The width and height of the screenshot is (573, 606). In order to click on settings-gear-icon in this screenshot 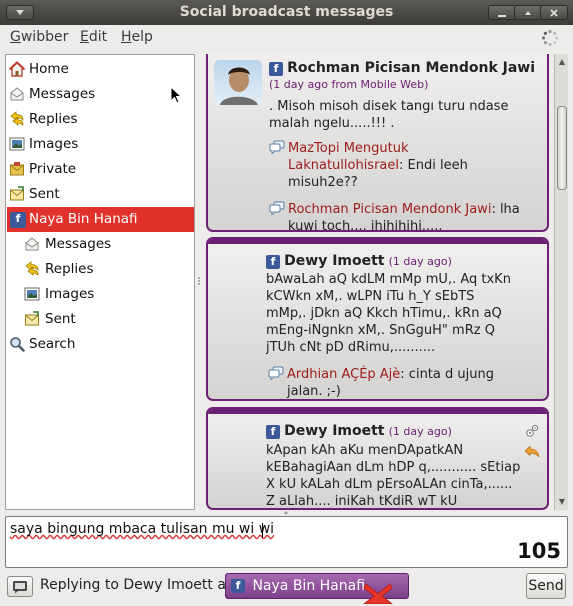, I will do `click(532, 431)`.